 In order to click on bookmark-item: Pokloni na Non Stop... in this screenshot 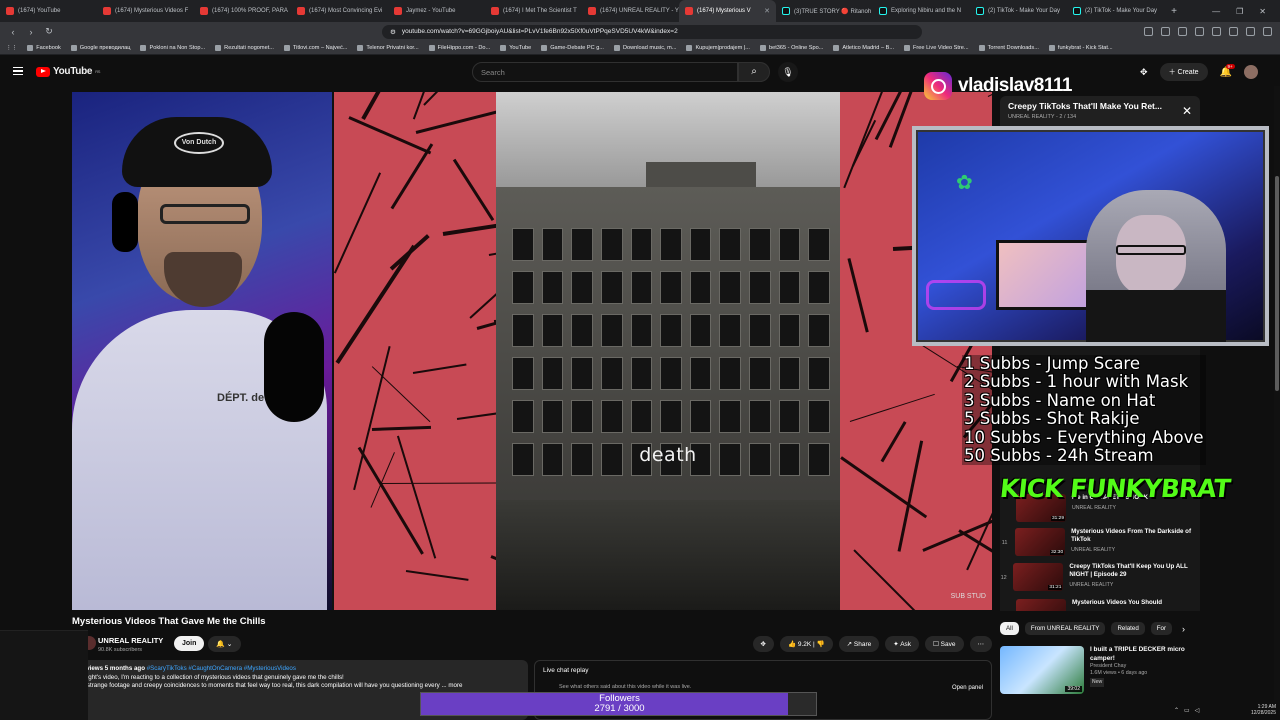, I will do `click(172, 47)`.